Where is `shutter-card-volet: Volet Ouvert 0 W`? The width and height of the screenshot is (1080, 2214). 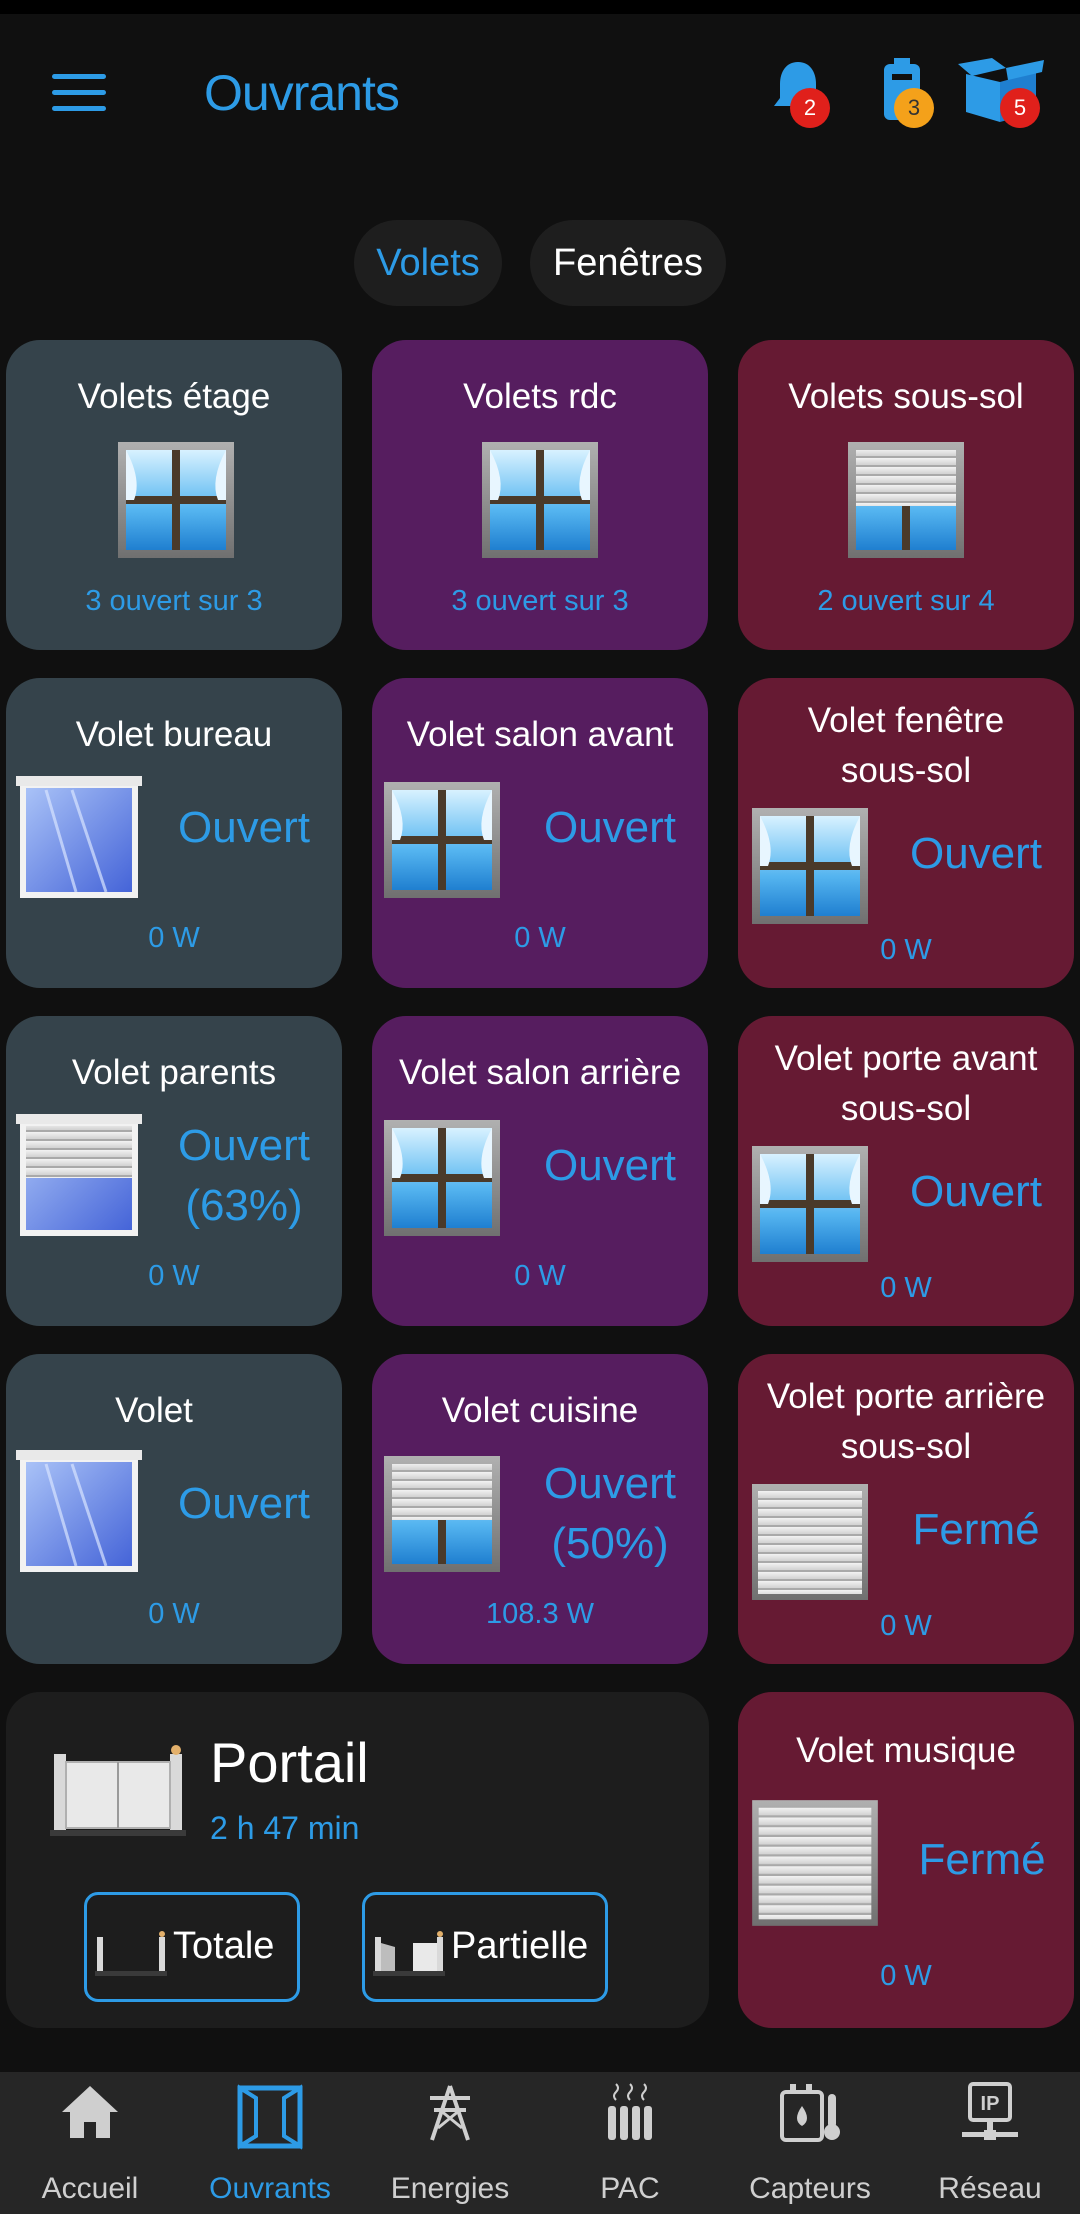 shutter-card-volet: Volet Ouvert 0 W is located at coordinates (174, 1509).